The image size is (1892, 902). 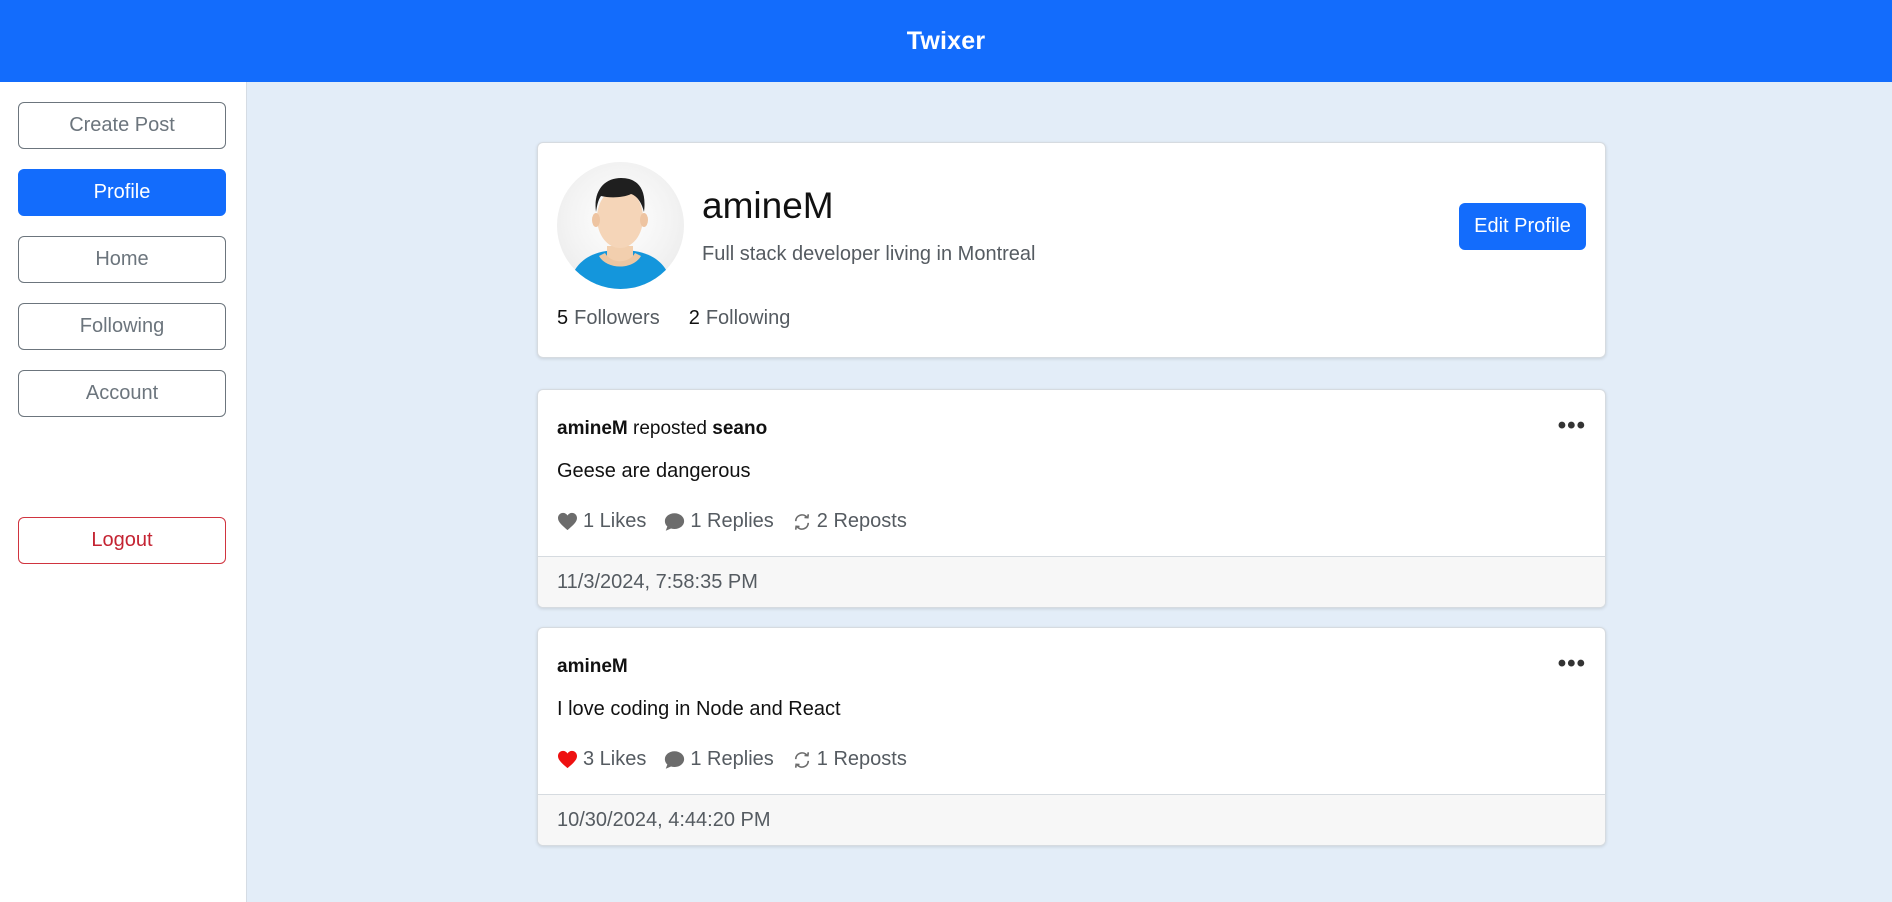 I want to click on post-text: Geese are dangerous, so click(x=654, y=471).